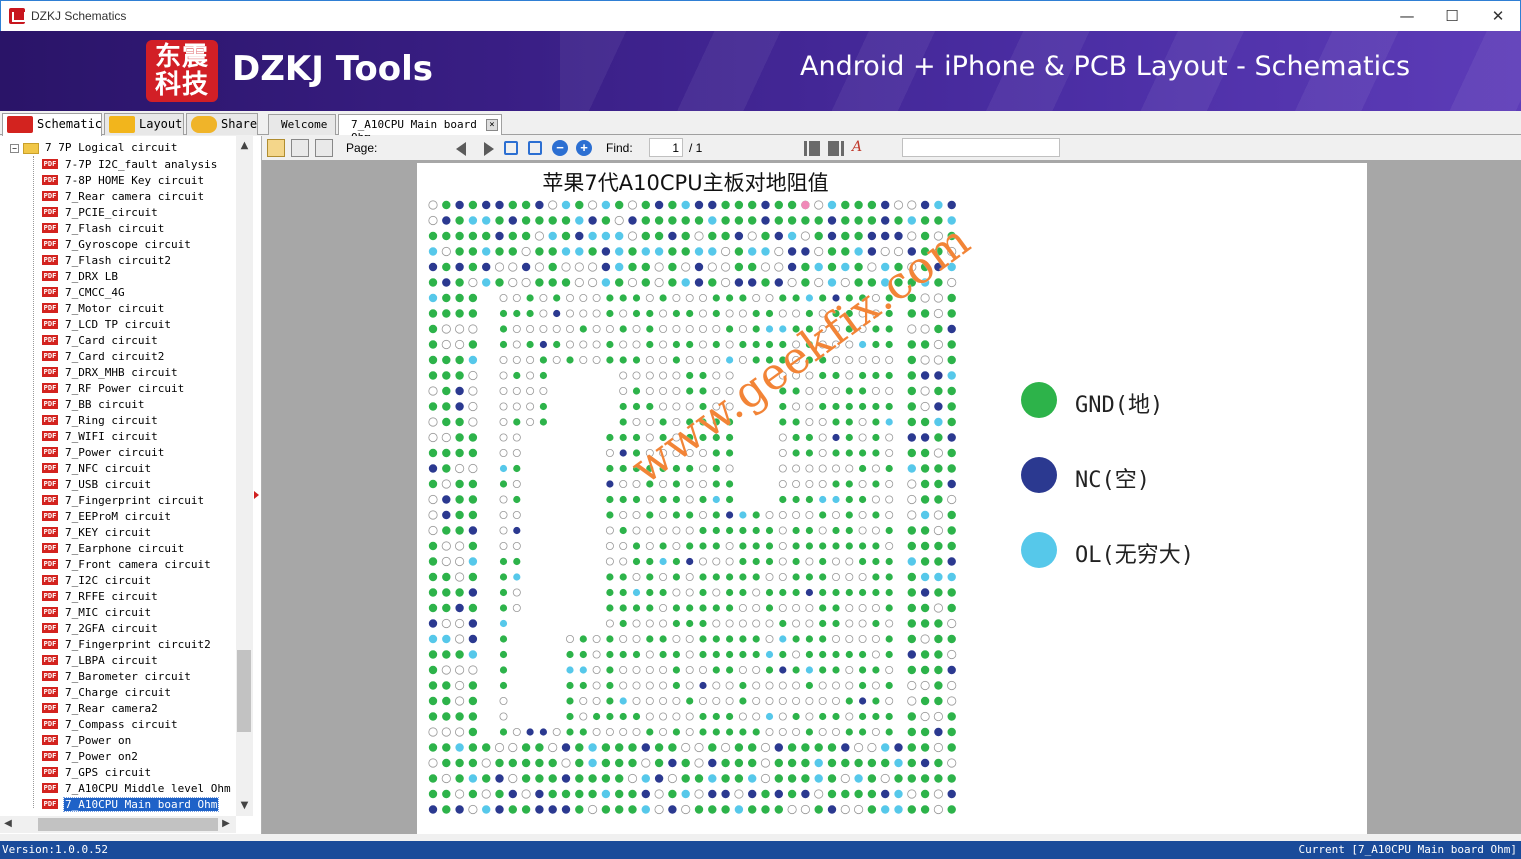 This screenshot has height=859, width=1521. I want to click on tree-horizontal-scrollbar: ◀ ▶, so click(118, 824).